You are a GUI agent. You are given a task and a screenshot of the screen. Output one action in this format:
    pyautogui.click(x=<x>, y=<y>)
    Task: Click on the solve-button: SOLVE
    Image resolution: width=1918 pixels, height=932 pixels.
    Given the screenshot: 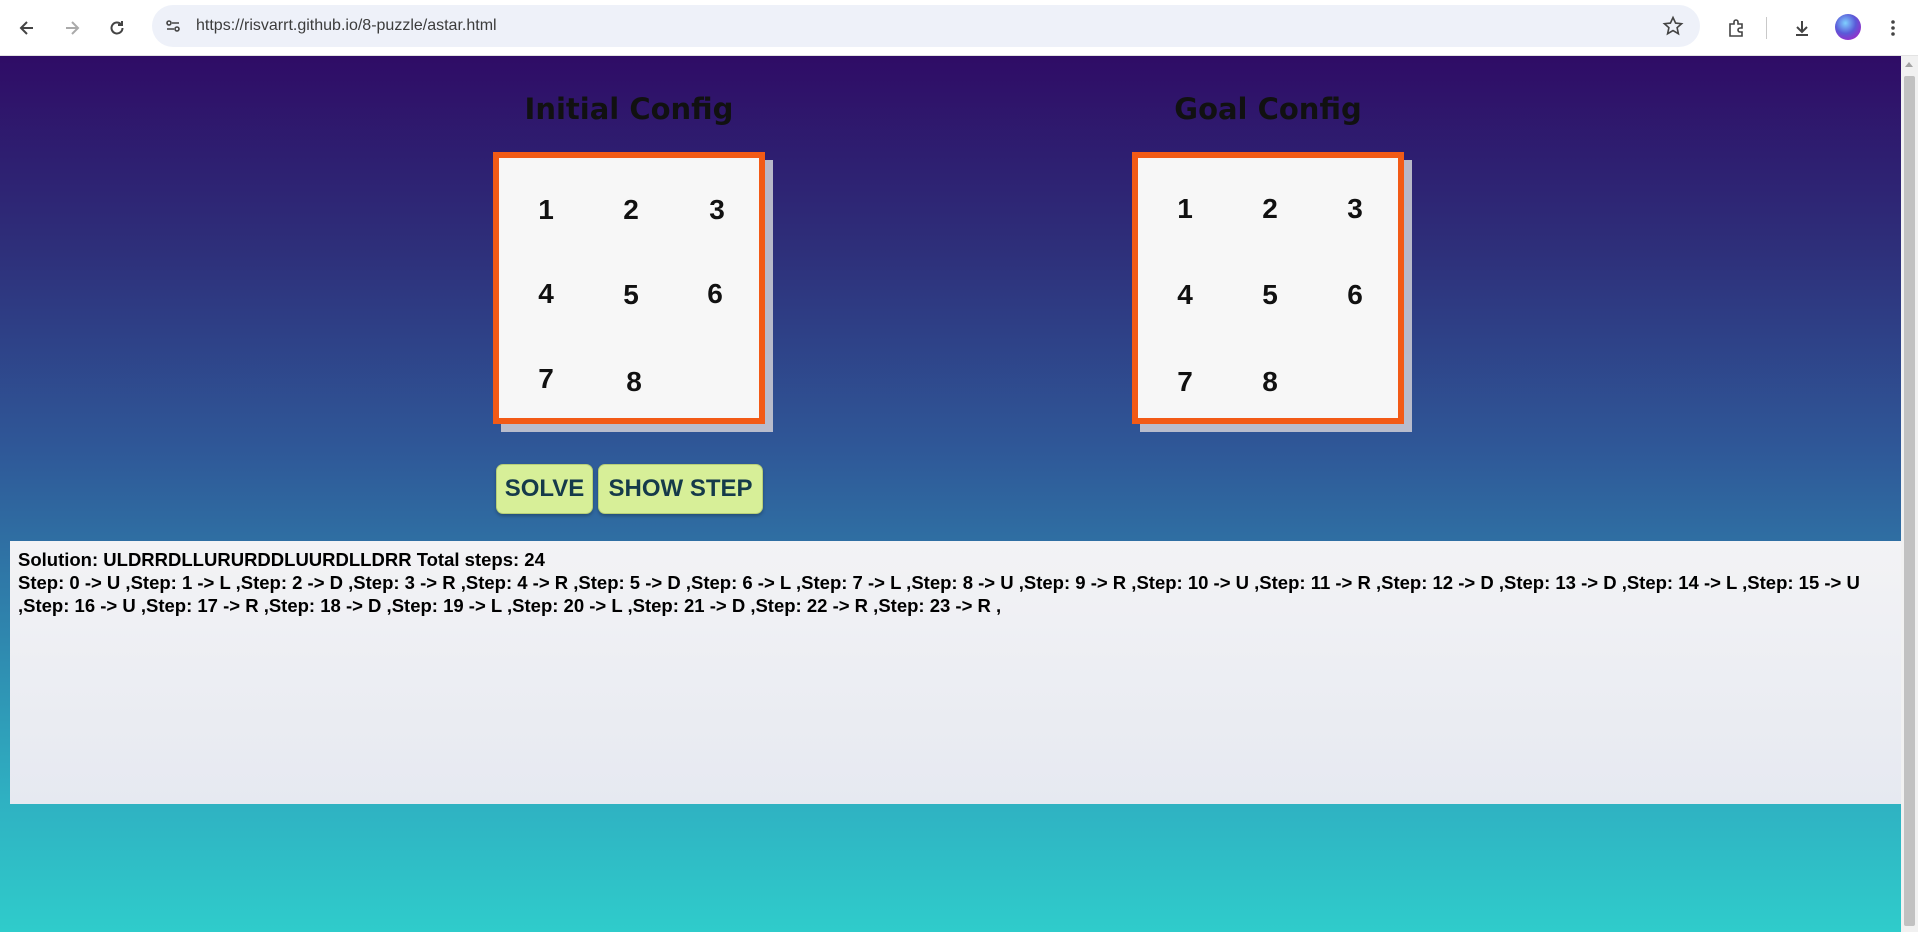 What is the action you would take?
    pyautogui.click(x=544, y=489)
    